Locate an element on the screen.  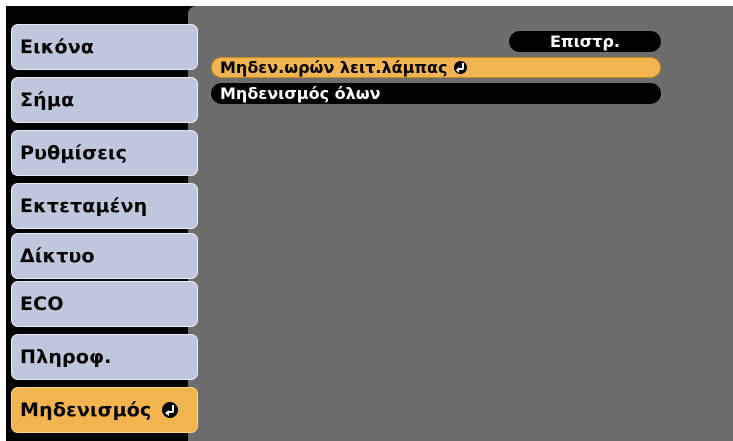
back-button-label: Επιστρ. is located at coordinates (585, 41).